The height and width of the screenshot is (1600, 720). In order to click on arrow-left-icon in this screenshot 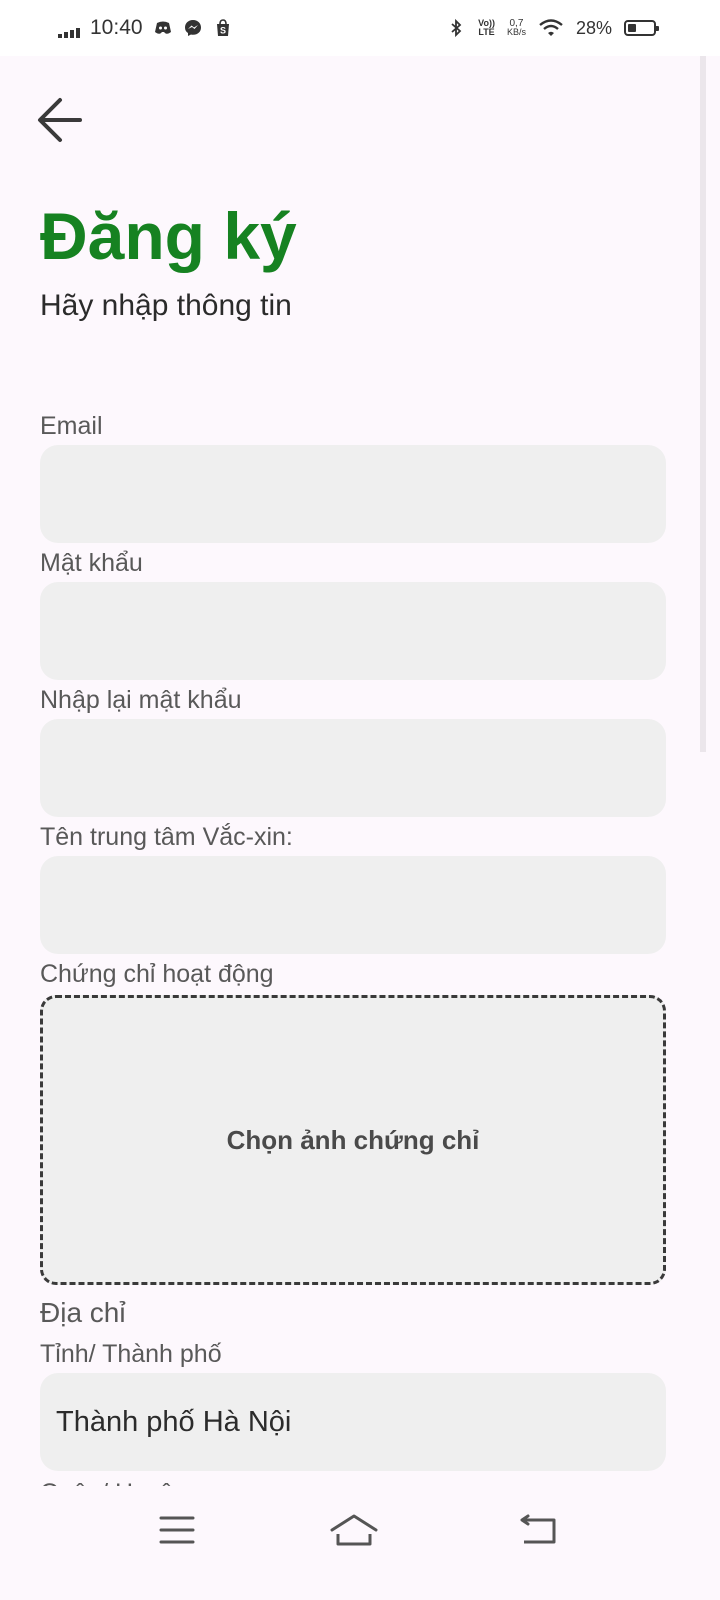, I will do `click(62, 120)`.